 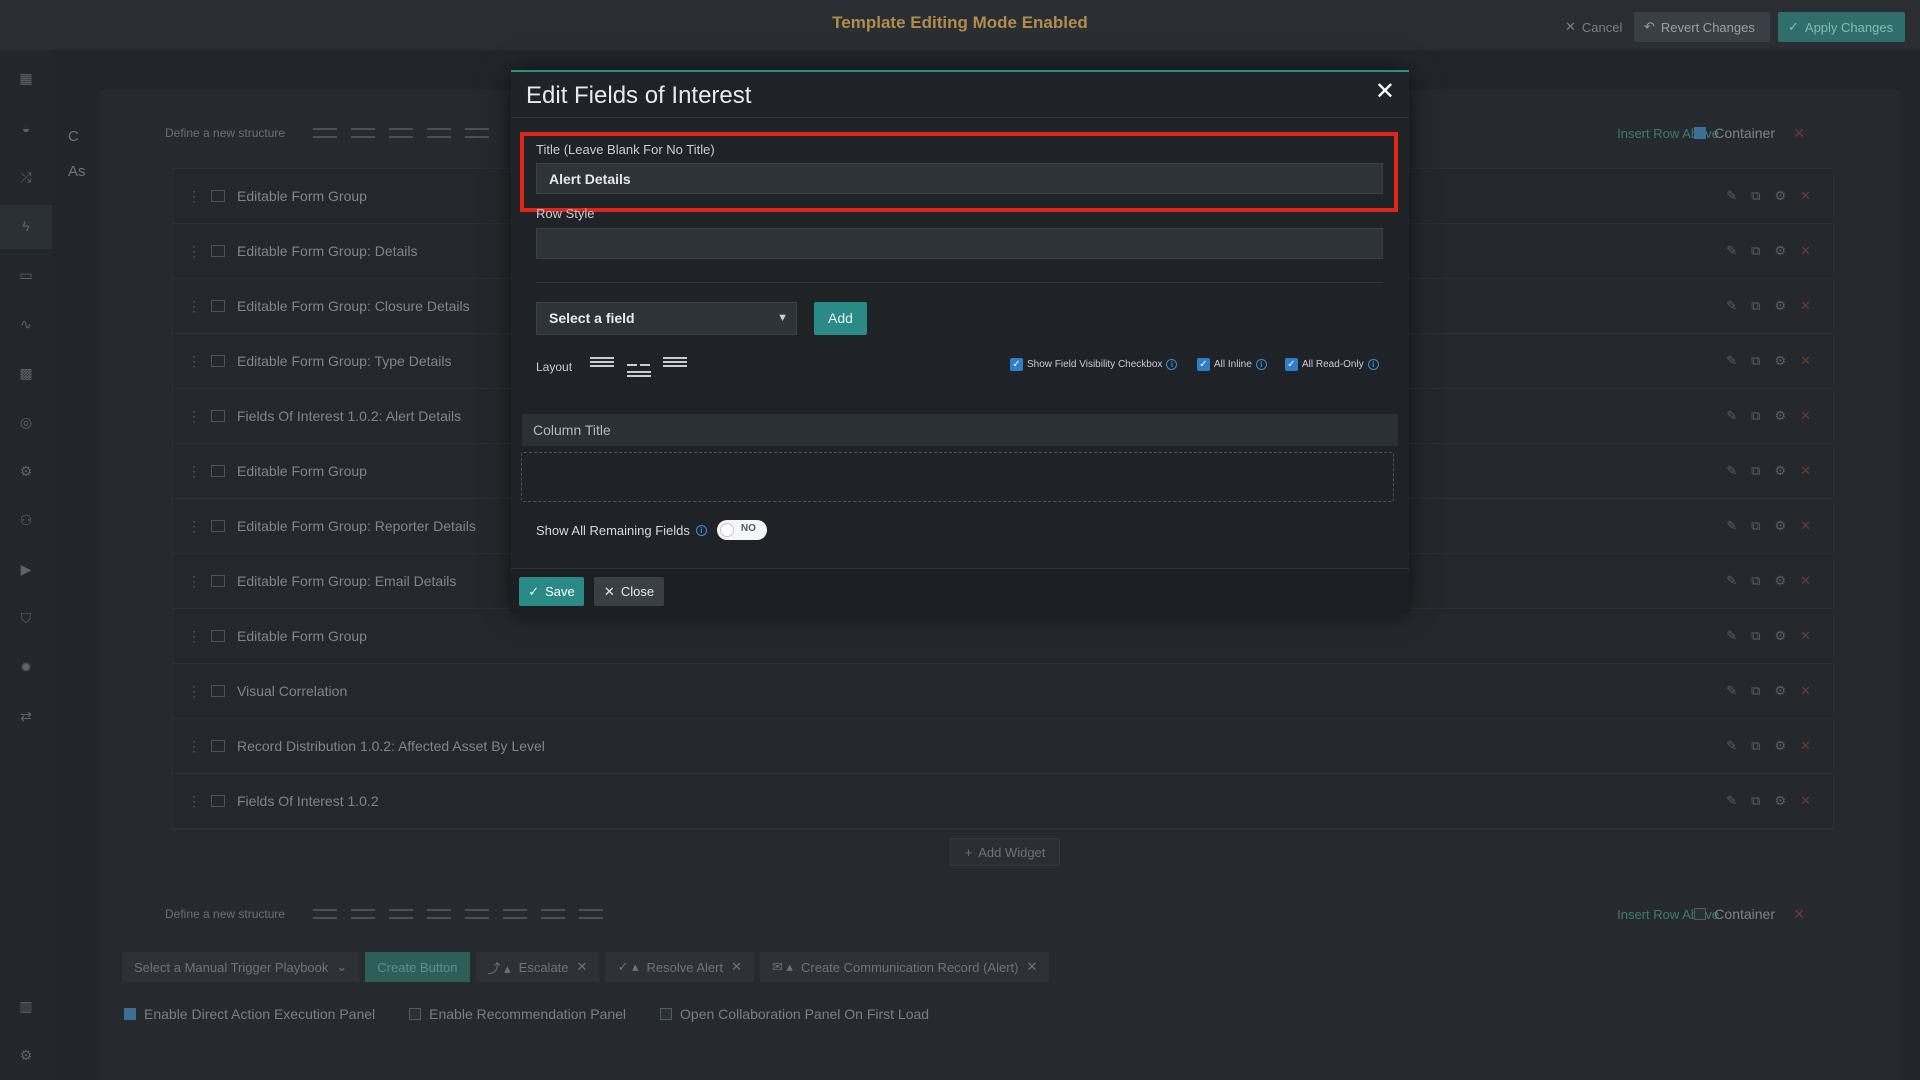 What do you see at coordinates (26, 618) in the screenshot?
I see `shield-icon: ⛉` at bounding box center [26, 618].